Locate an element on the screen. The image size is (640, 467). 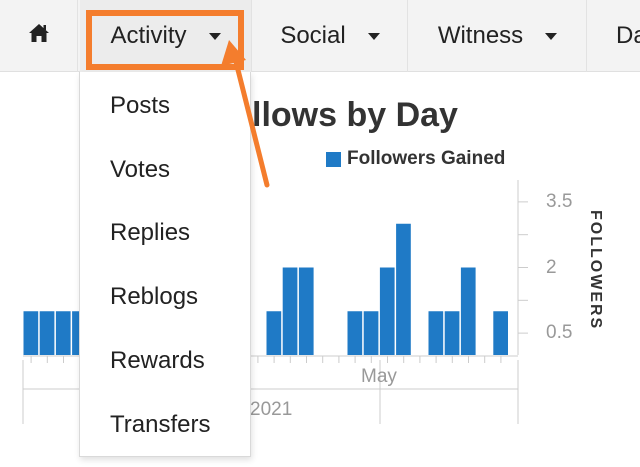
menu-item-rewards: Rewards is located at coordinates (157, 361).